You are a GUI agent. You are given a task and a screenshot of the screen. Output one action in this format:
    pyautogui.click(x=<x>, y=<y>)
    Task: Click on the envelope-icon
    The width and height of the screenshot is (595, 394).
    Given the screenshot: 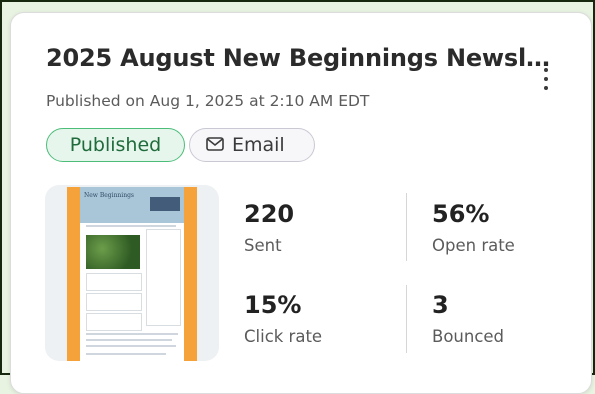 What is the action you would take?
    pyautogui.click(x=215, y=145)
    